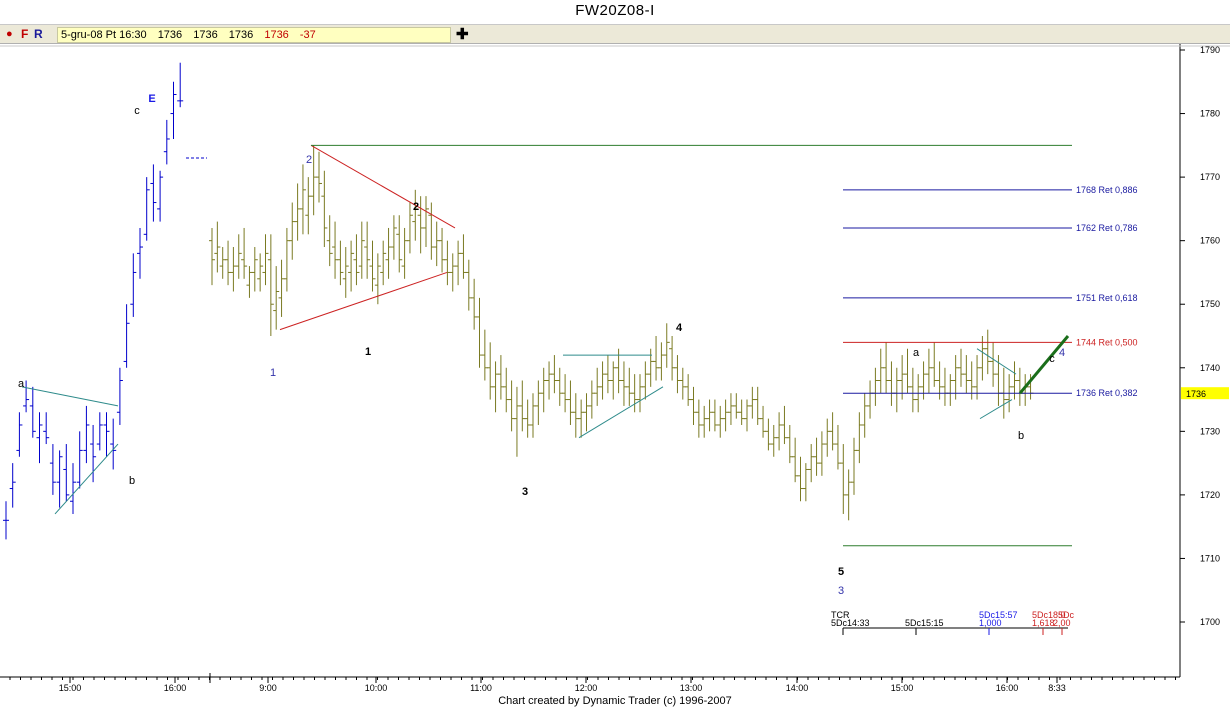 The height and width of the screenshot is (710, 1230). I want to click on y-tick-label: 1790, so click(1210, 50).